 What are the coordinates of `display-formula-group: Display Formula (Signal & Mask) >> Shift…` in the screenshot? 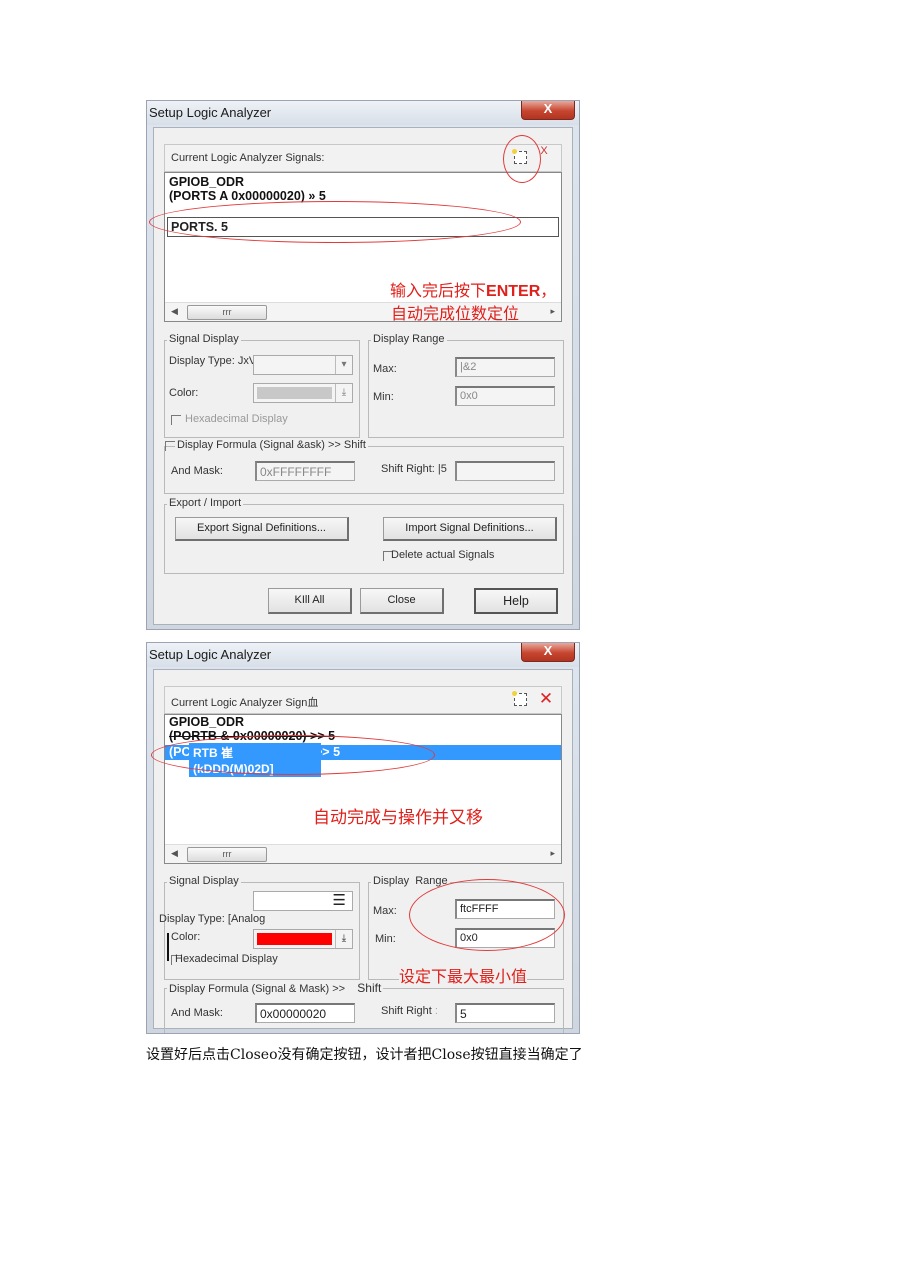 It's located at (364, 1007).